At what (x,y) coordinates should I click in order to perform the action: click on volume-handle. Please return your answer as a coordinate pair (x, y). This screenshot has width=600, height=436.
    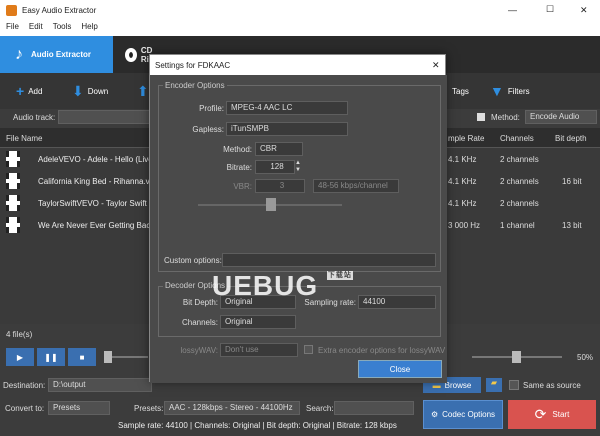
    Looking at the image, I should click on (516, 357).